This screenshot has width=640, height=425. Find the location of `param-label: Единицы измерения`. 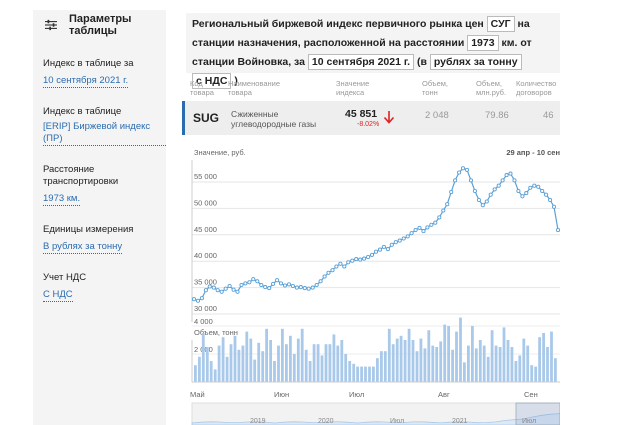

param-label: Единицы измерения is located at coordinates (88, 229).